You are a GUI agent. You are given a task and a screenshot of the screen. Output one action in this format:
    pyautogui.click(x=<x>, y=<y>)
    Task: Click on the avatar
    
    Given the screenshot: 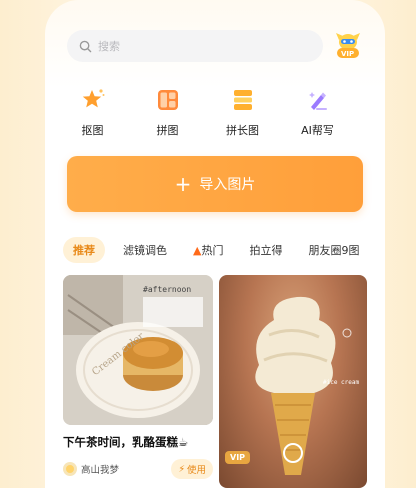 What is the action you would take?
    pyautogui.click(x=70, y=469)
    